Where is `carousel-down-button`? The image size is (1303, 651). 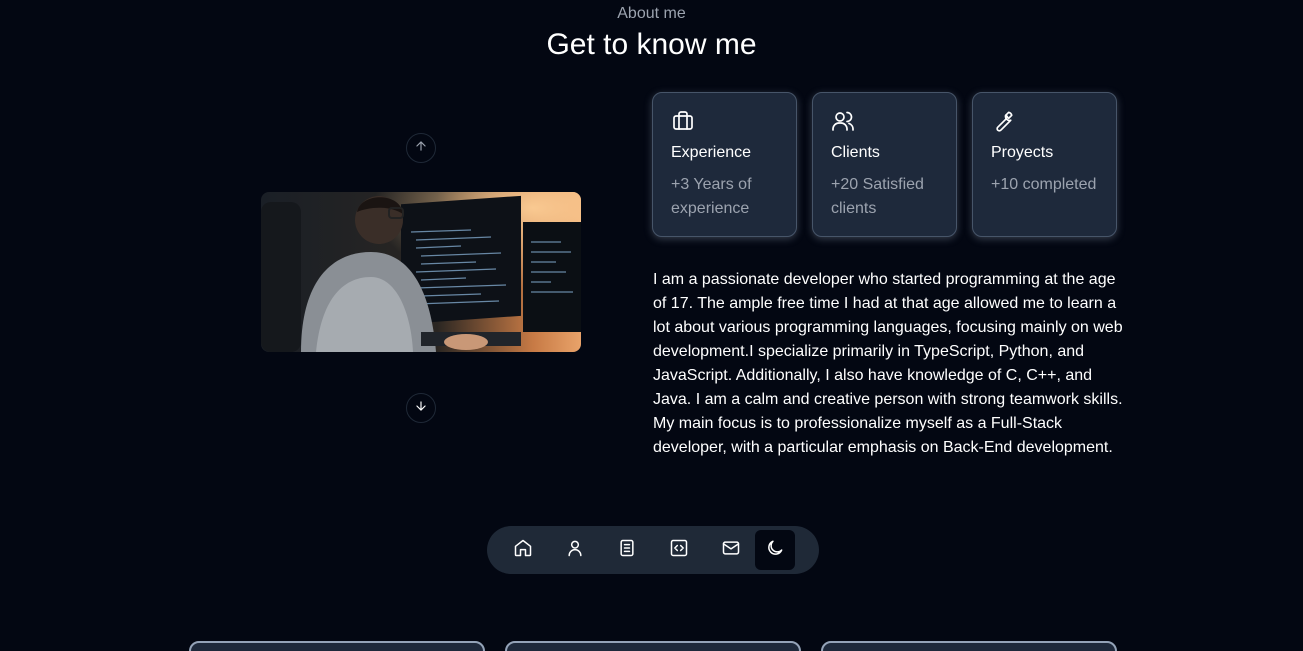
carousel-down-button is located at coordinates (421, 408).